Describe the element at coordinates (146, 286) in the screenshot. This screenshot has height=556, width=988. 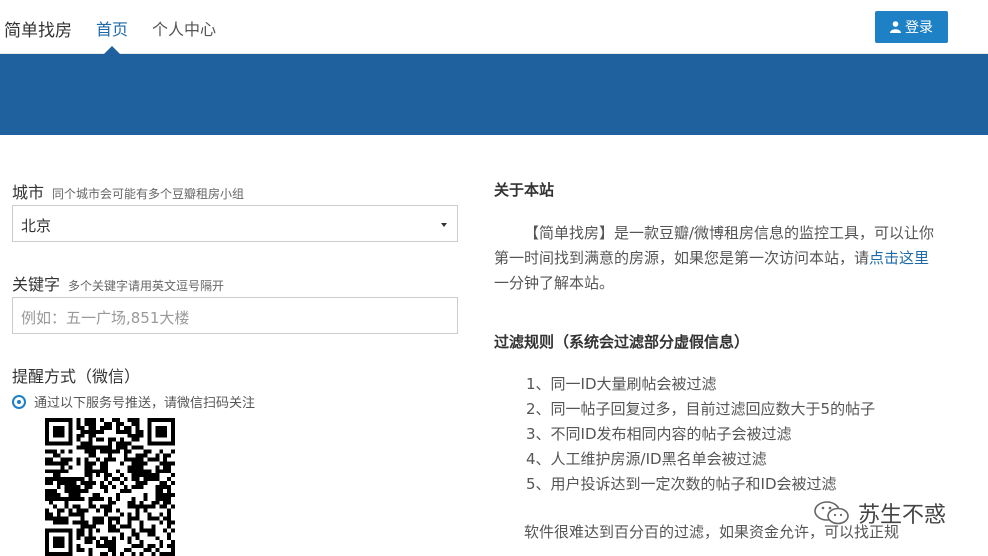
I see `keyword-hint: 多个关键字请用英文逗号隔开` at that location.